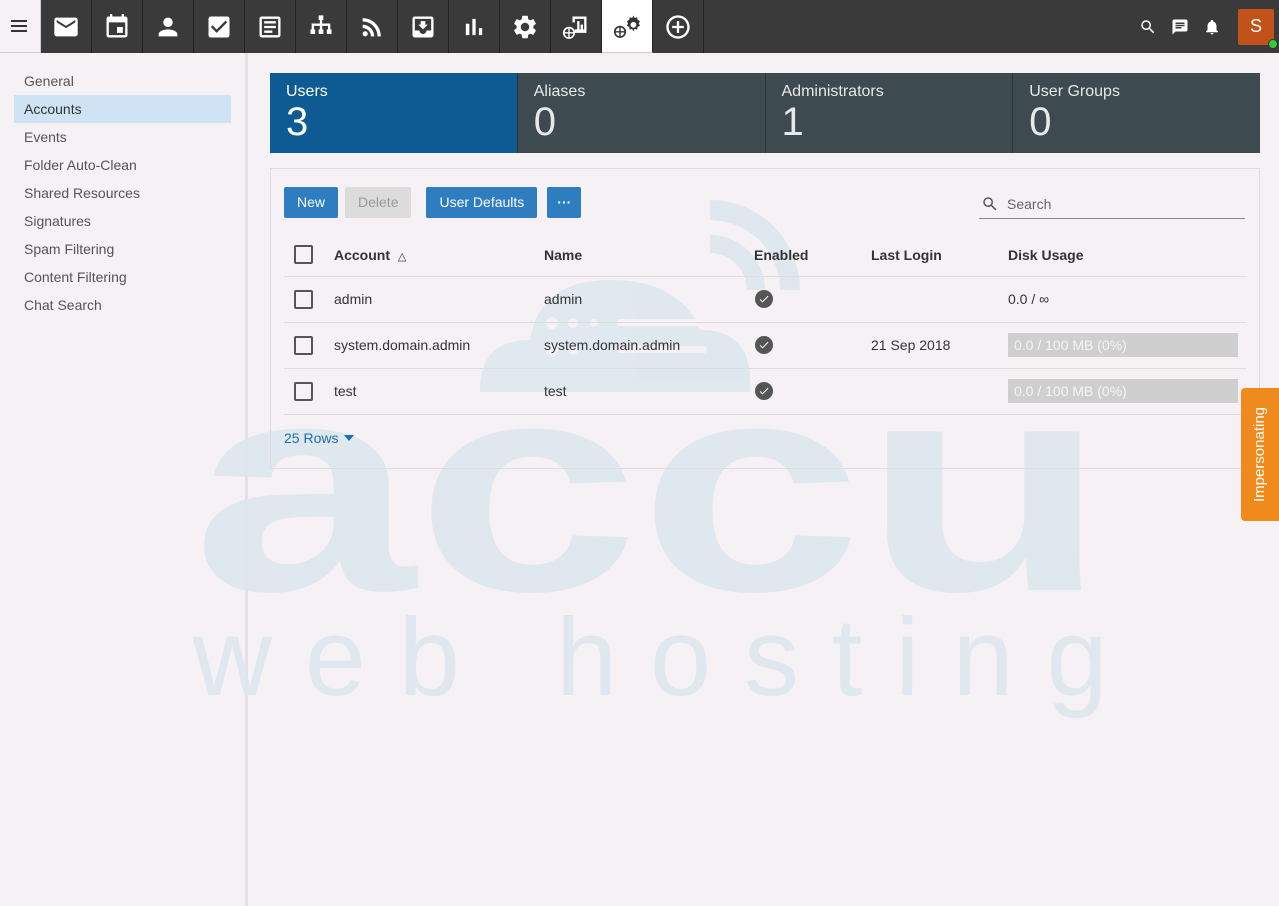 This screenshot has height=906, width=1279. What do you see at coordinates (297, 122) in the screenshot?
I see `stat-value: 3` at bounding box center [297, 122].